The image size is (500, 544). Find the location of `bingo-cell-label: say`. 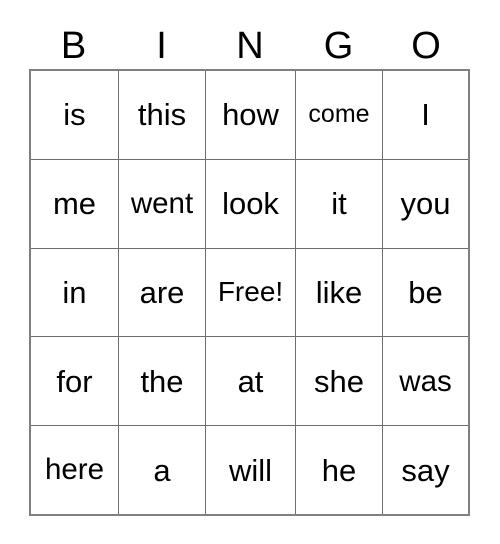

bingo-cell-label: say is located at coordinates (425, 470).